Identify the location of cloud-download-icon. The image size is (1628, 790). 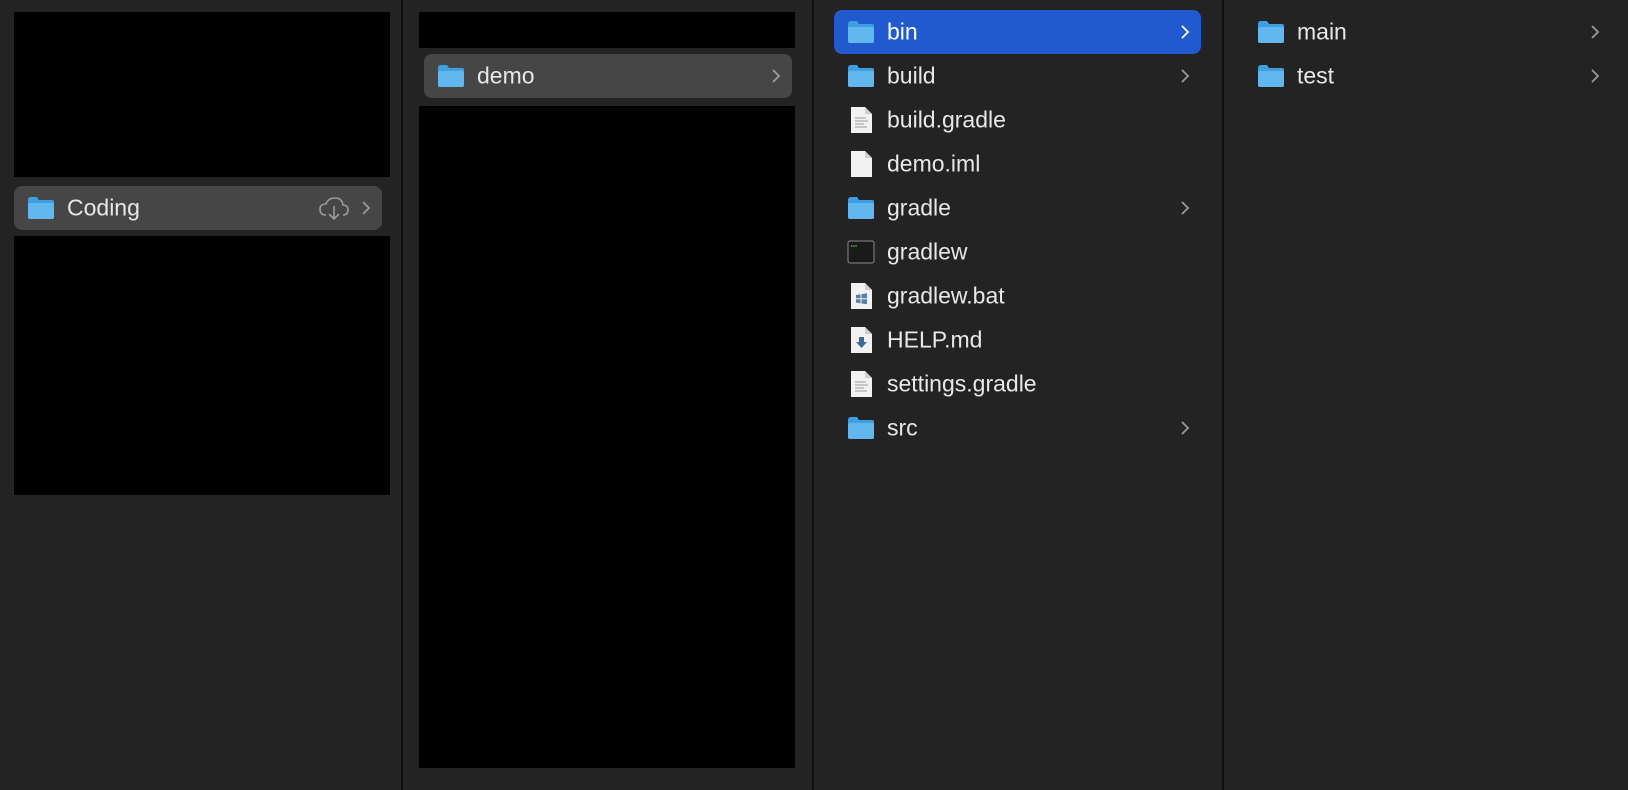
(334, 208).